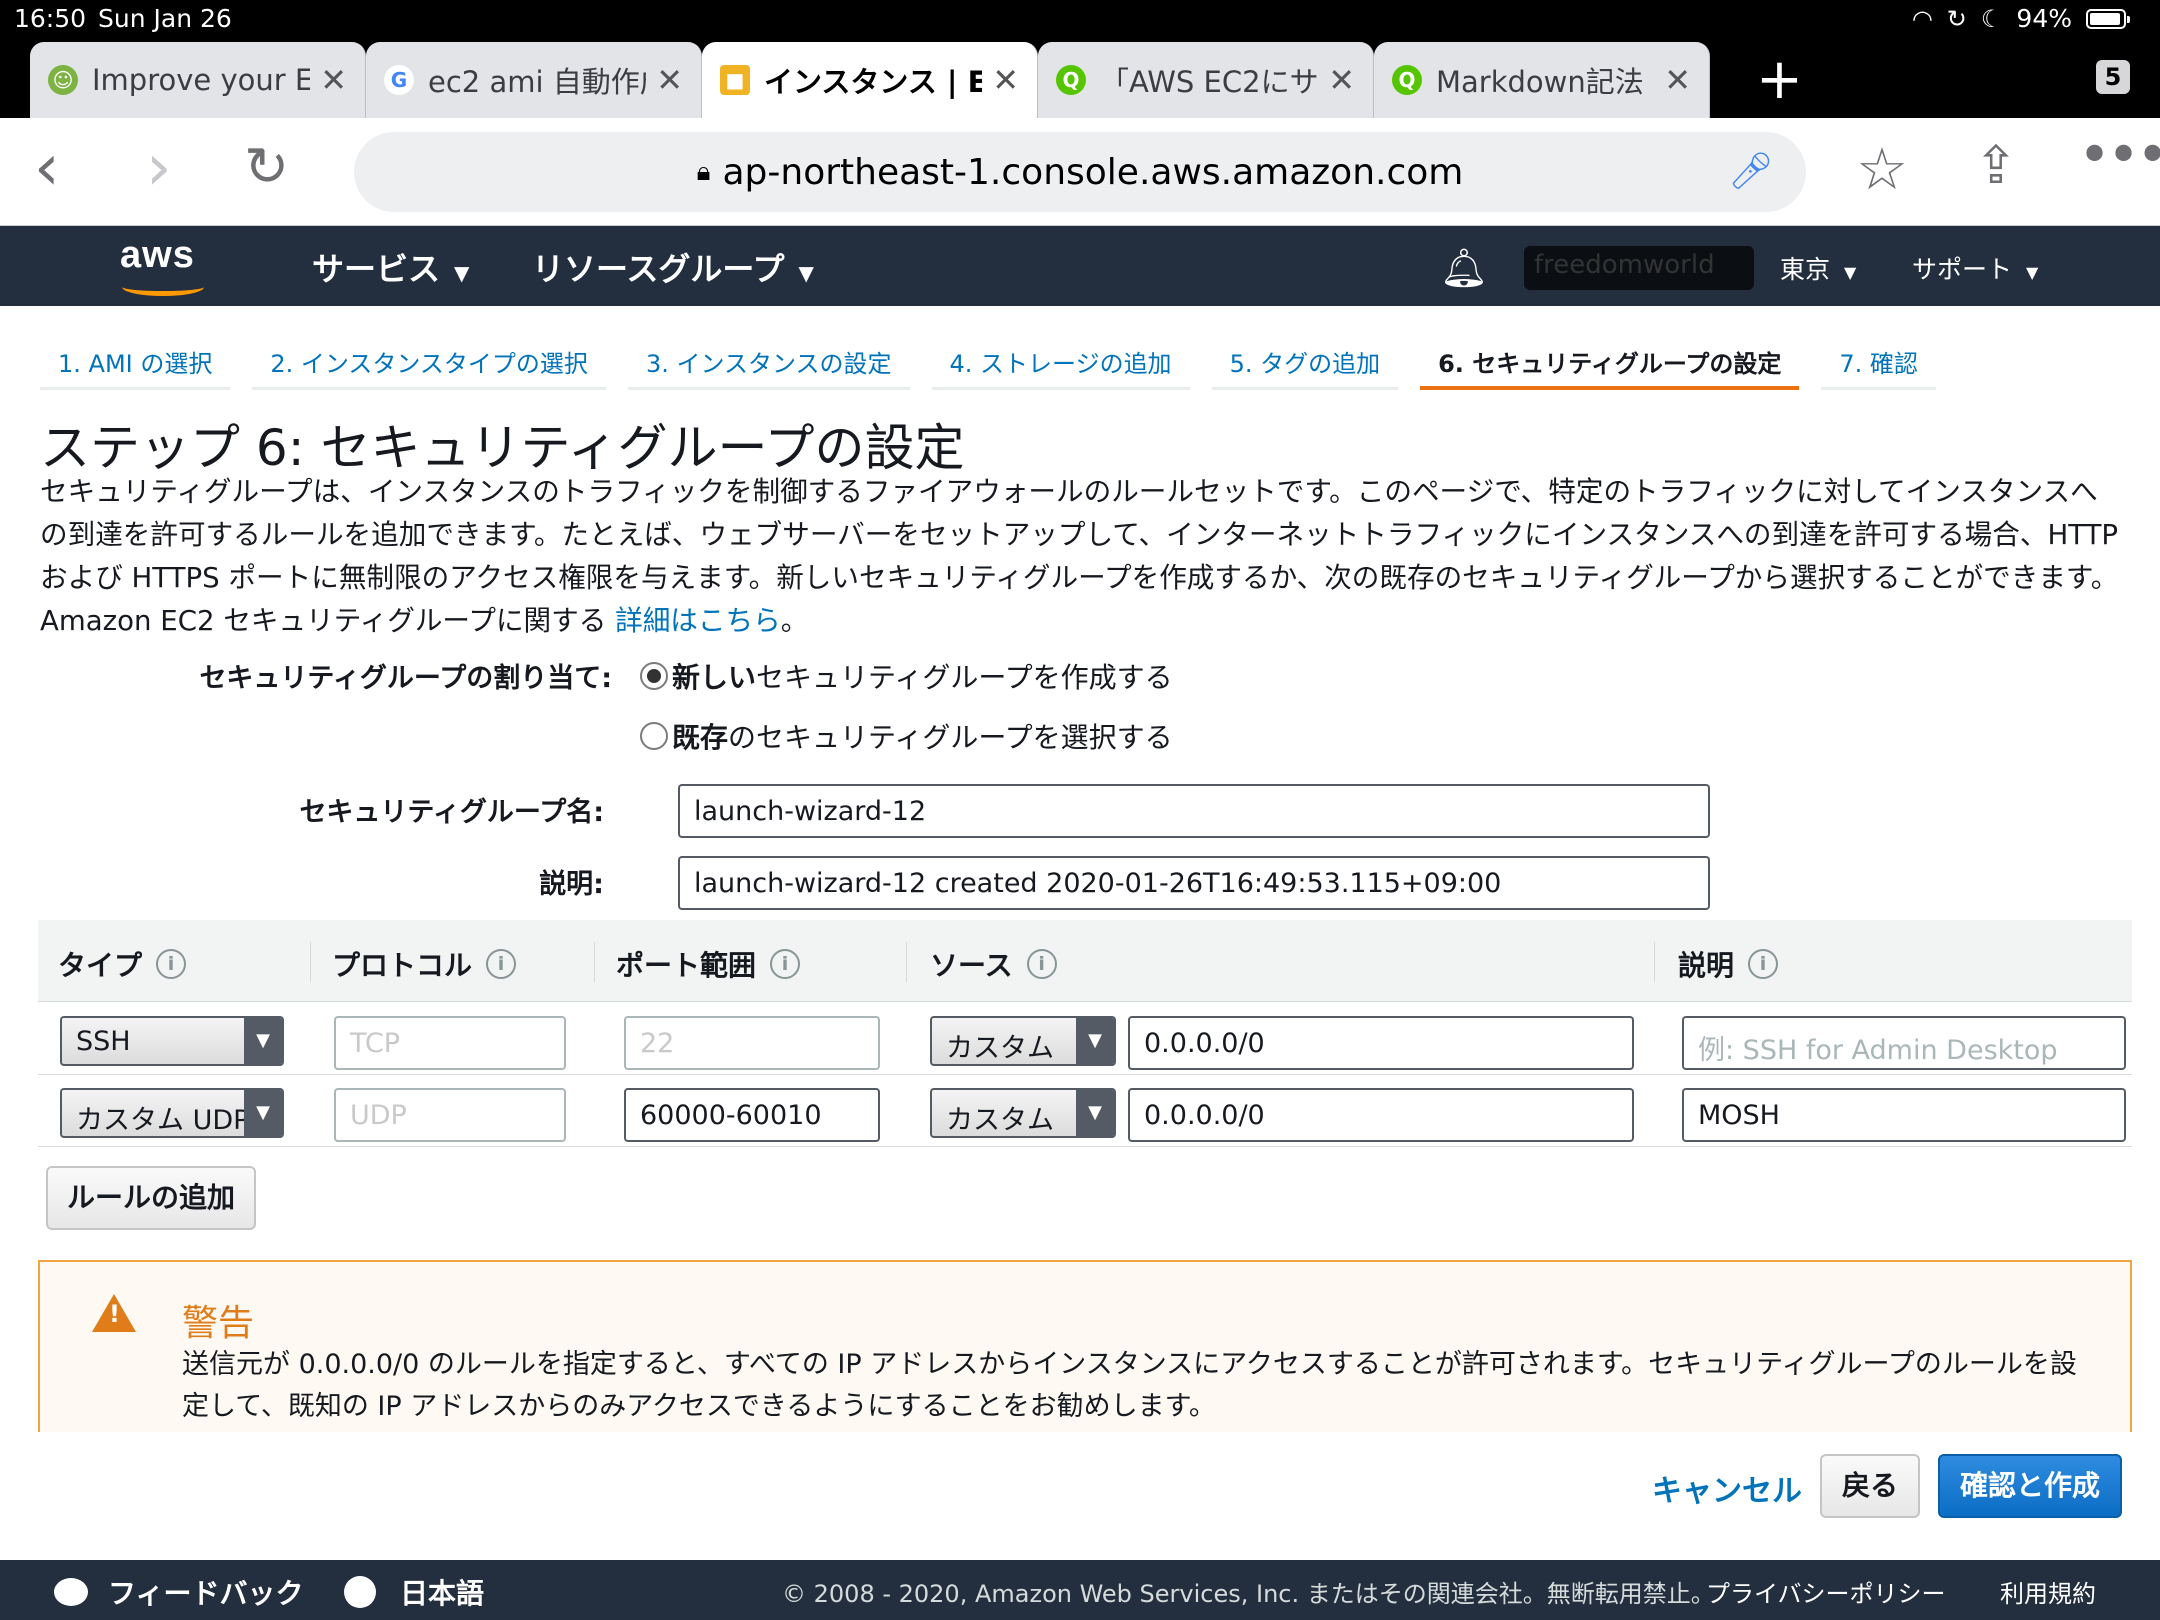  What do you see at coordinates (654, 676) in the screenshot?
I see `radio-button-checked` at bounding box center [654, 676].